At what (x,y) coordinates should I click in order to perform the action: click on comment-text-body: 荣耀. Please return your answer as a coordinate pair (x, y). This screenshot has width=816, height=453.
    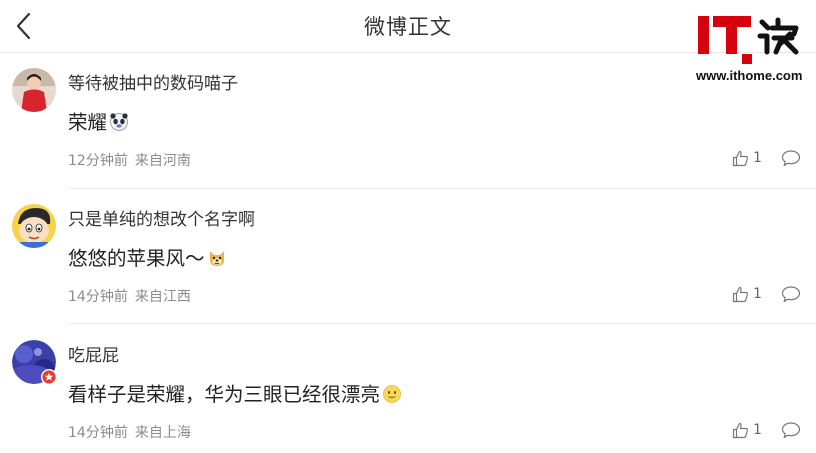
    Looking at the image, I should click on (88, 122).